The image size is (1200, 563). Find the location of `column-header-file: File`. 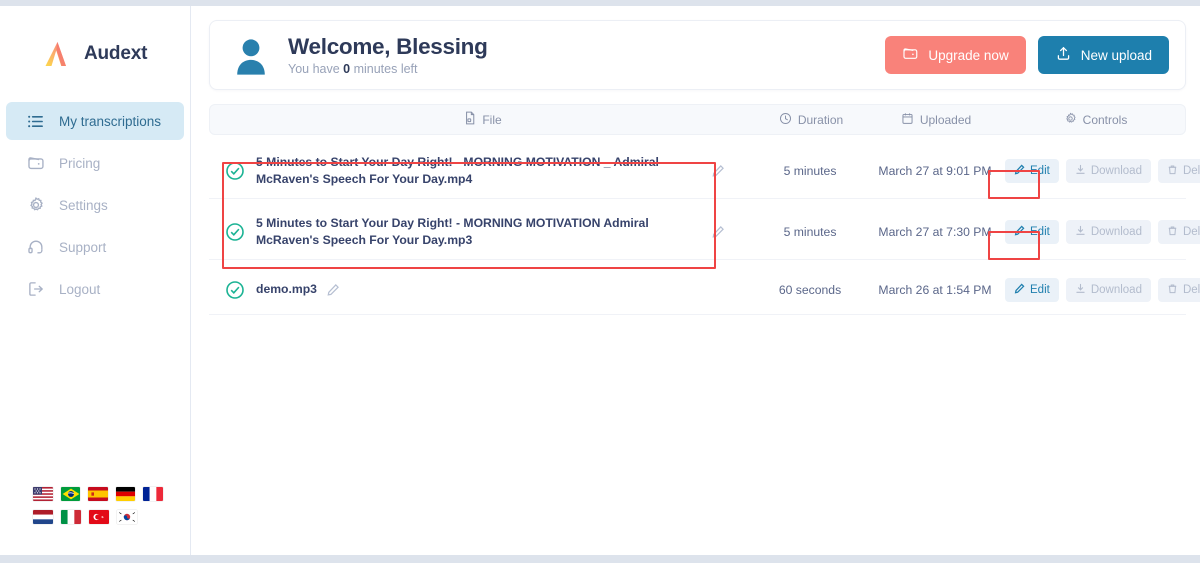

column-header-file: File is located at coordinates (483, 119).